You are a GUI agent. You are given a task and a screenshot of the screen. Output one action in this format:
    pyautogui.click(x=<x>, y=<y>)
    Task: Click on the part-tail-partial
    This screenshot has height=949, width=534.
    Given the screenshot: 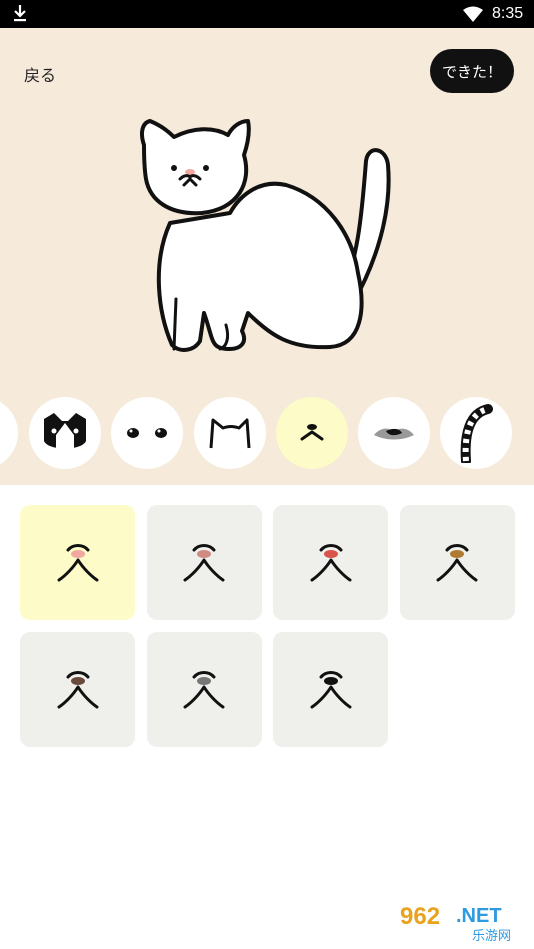 What is the action you would take?
    pyautogui.click(x=9, y=433)
    